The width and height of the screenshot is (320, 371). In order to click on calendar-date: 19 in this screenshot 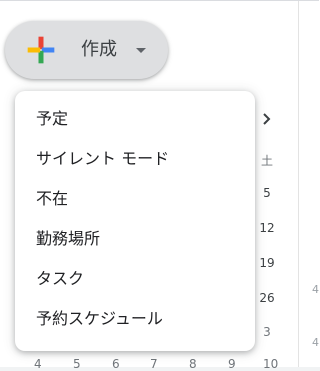, I will do `click(267, 263)`.